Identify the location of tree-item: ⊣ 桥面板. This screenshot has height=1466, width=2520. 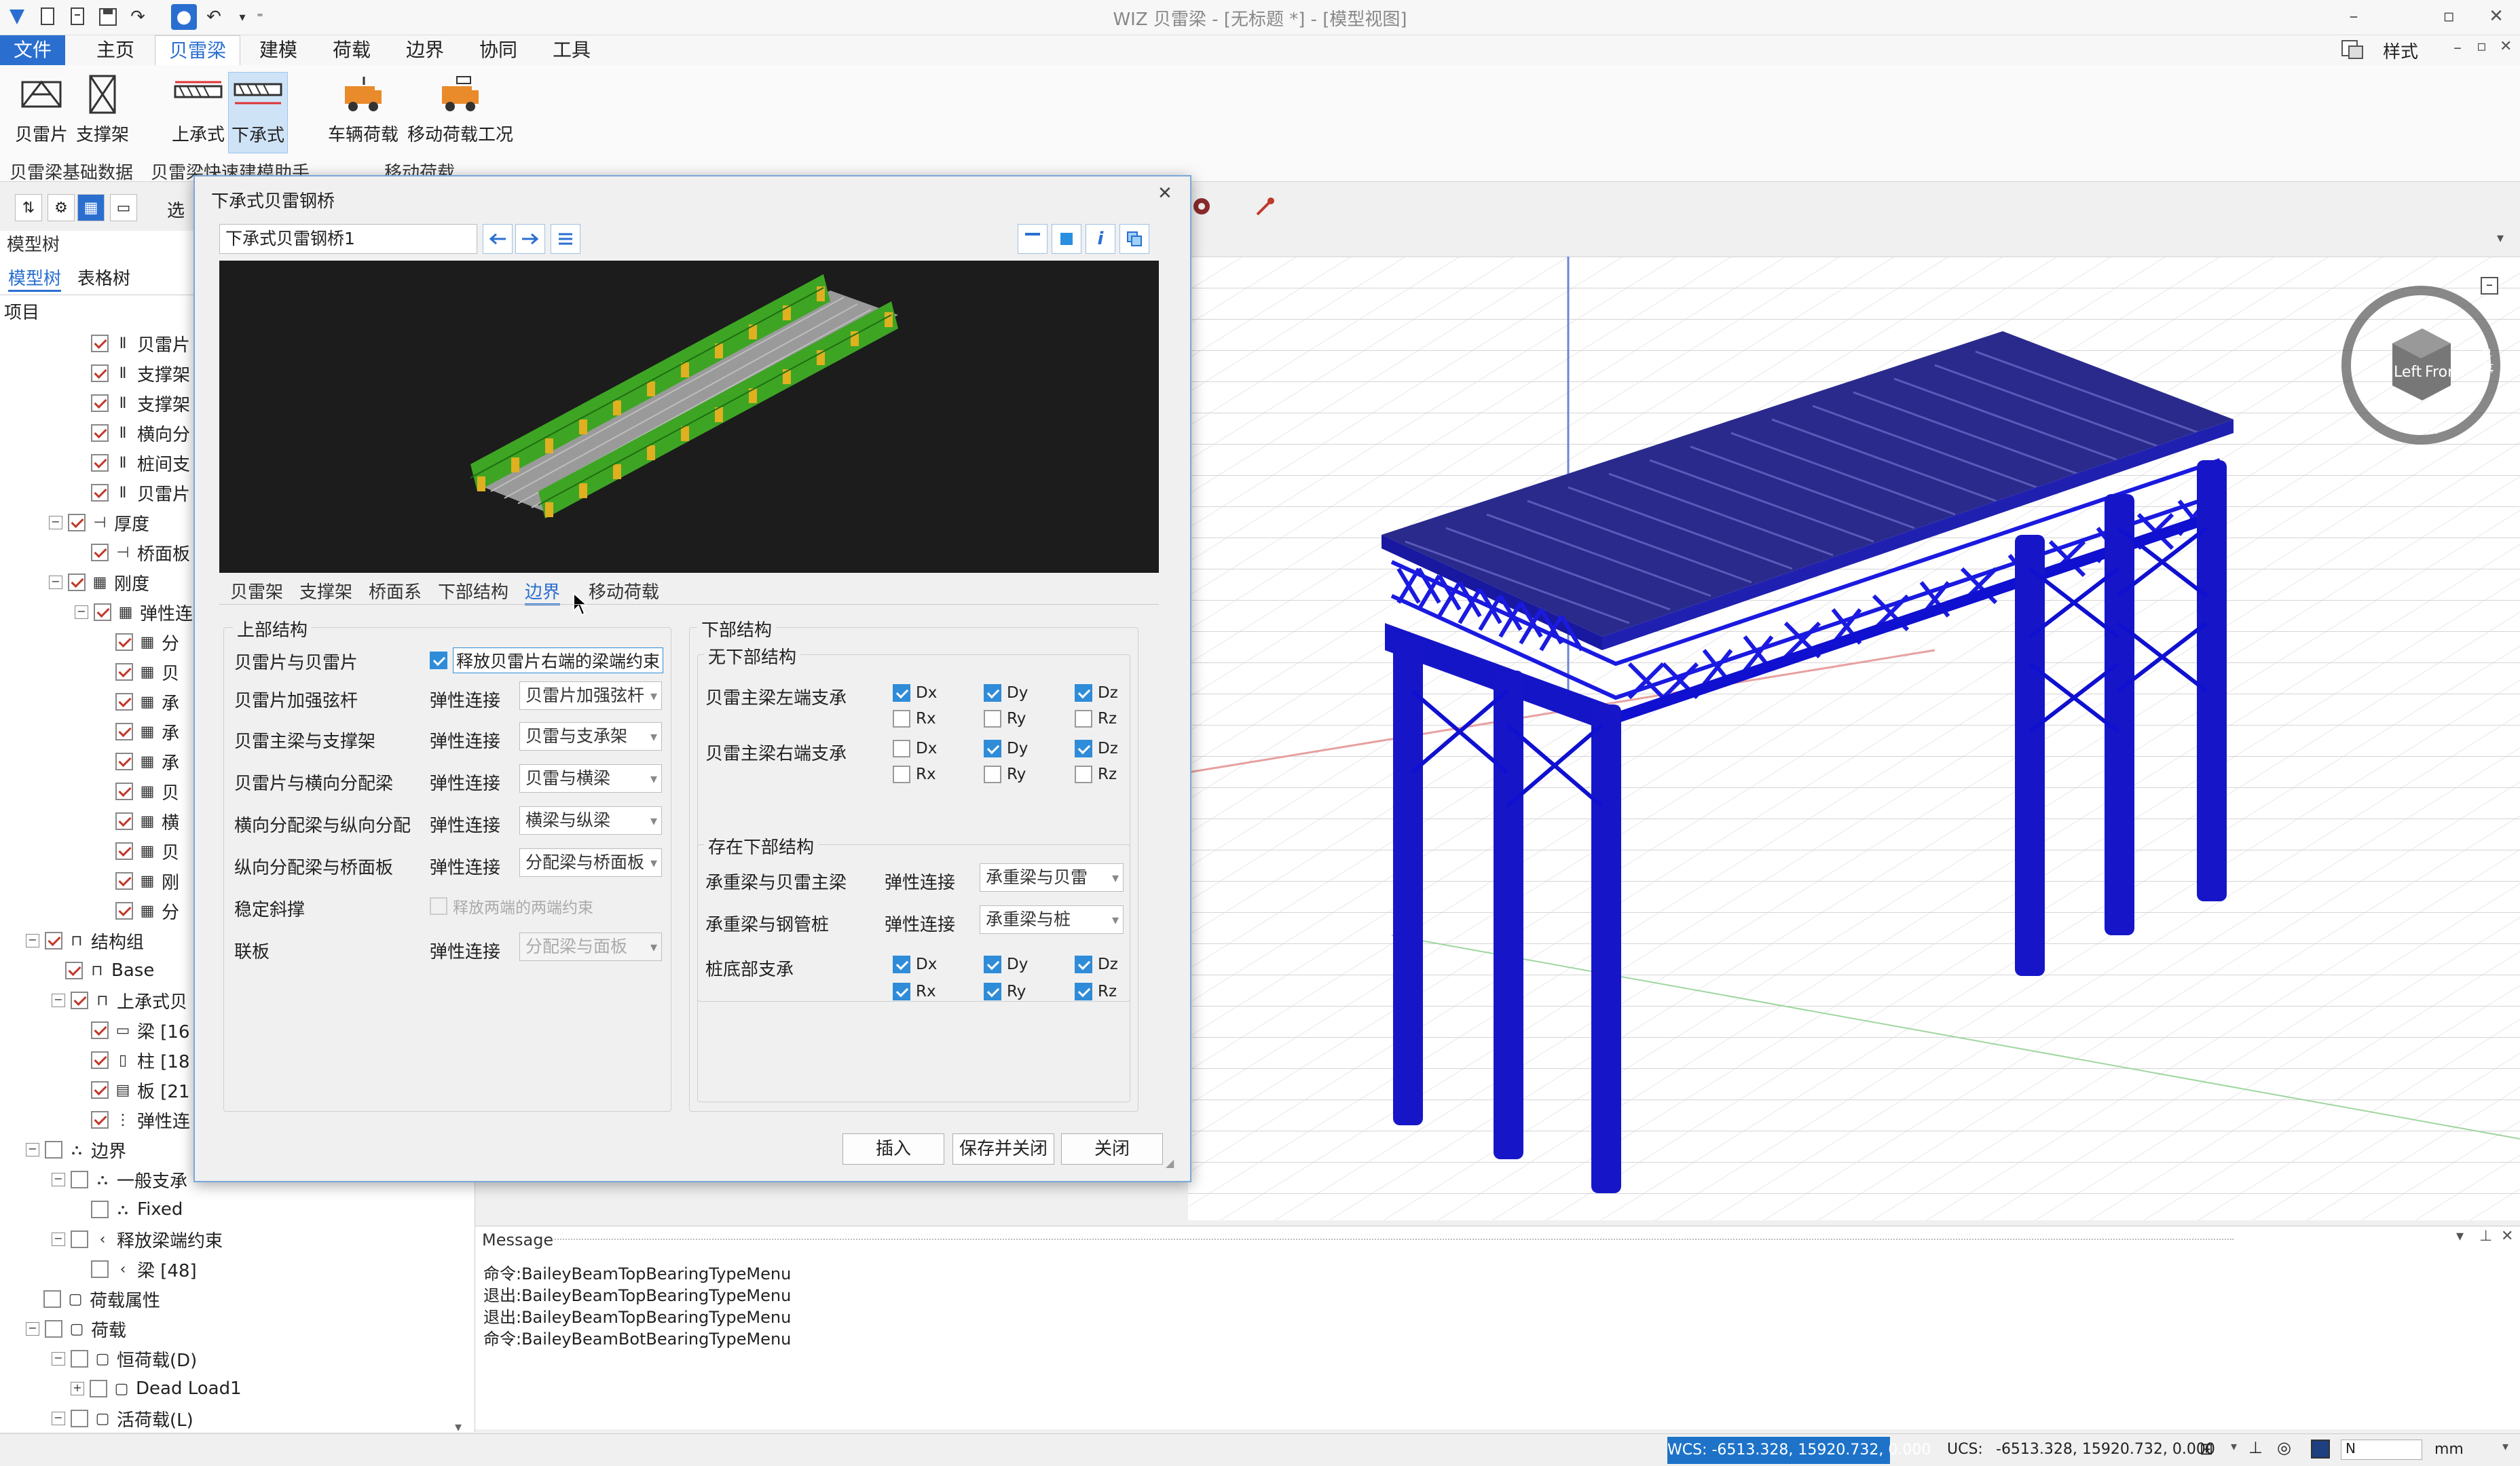
(140, 552).